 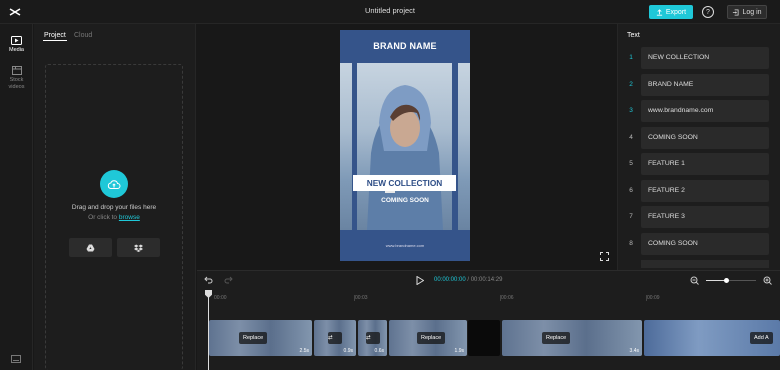 I want to click on text-item-field: FEATURE 2, so click(x=705, y=191).